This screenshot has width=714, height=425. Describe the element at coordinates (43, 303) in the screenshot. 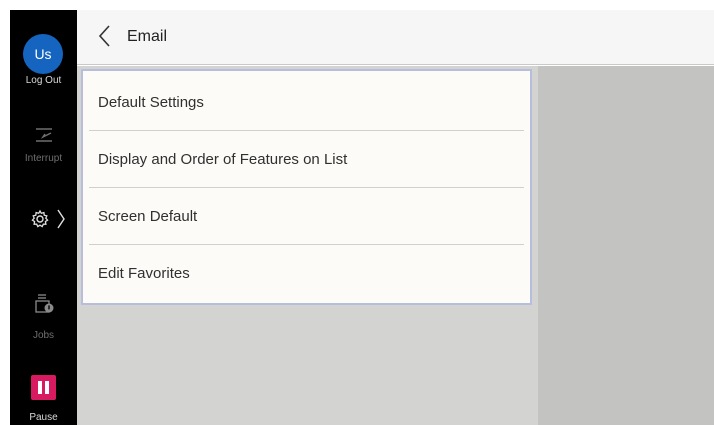

I see `jobs-printer-icon` at that location.